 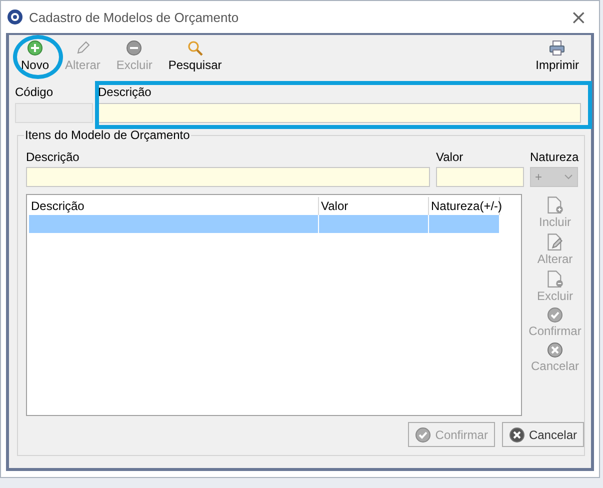 I want to click on field-label: Natureza, so click(x=554, y=157).